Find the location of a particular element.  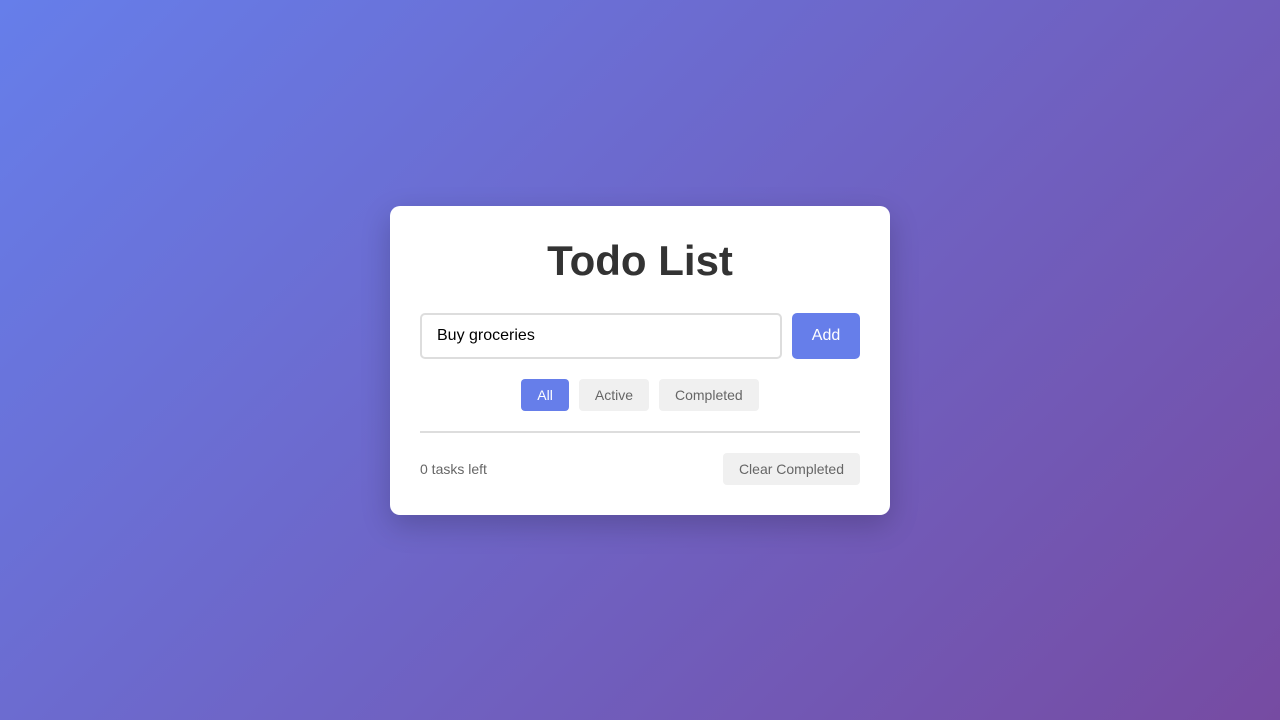

filter-active-button: Active is located at coordinates (613, 395).